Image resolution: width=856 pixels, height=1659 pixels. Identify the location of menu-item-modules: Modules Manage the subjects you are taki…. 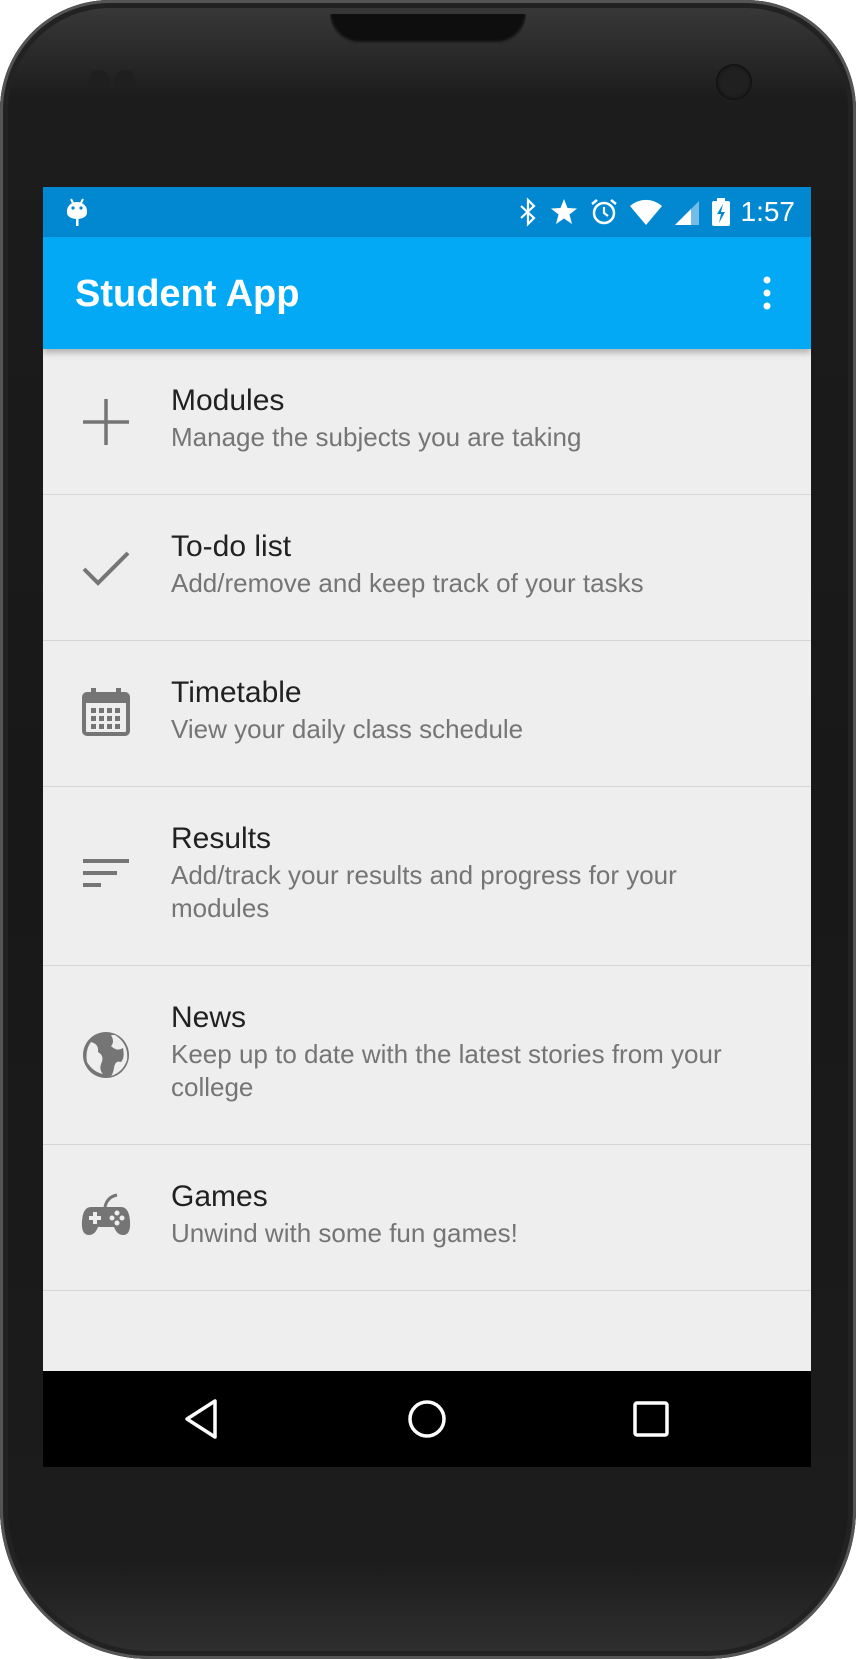
(427, 422).